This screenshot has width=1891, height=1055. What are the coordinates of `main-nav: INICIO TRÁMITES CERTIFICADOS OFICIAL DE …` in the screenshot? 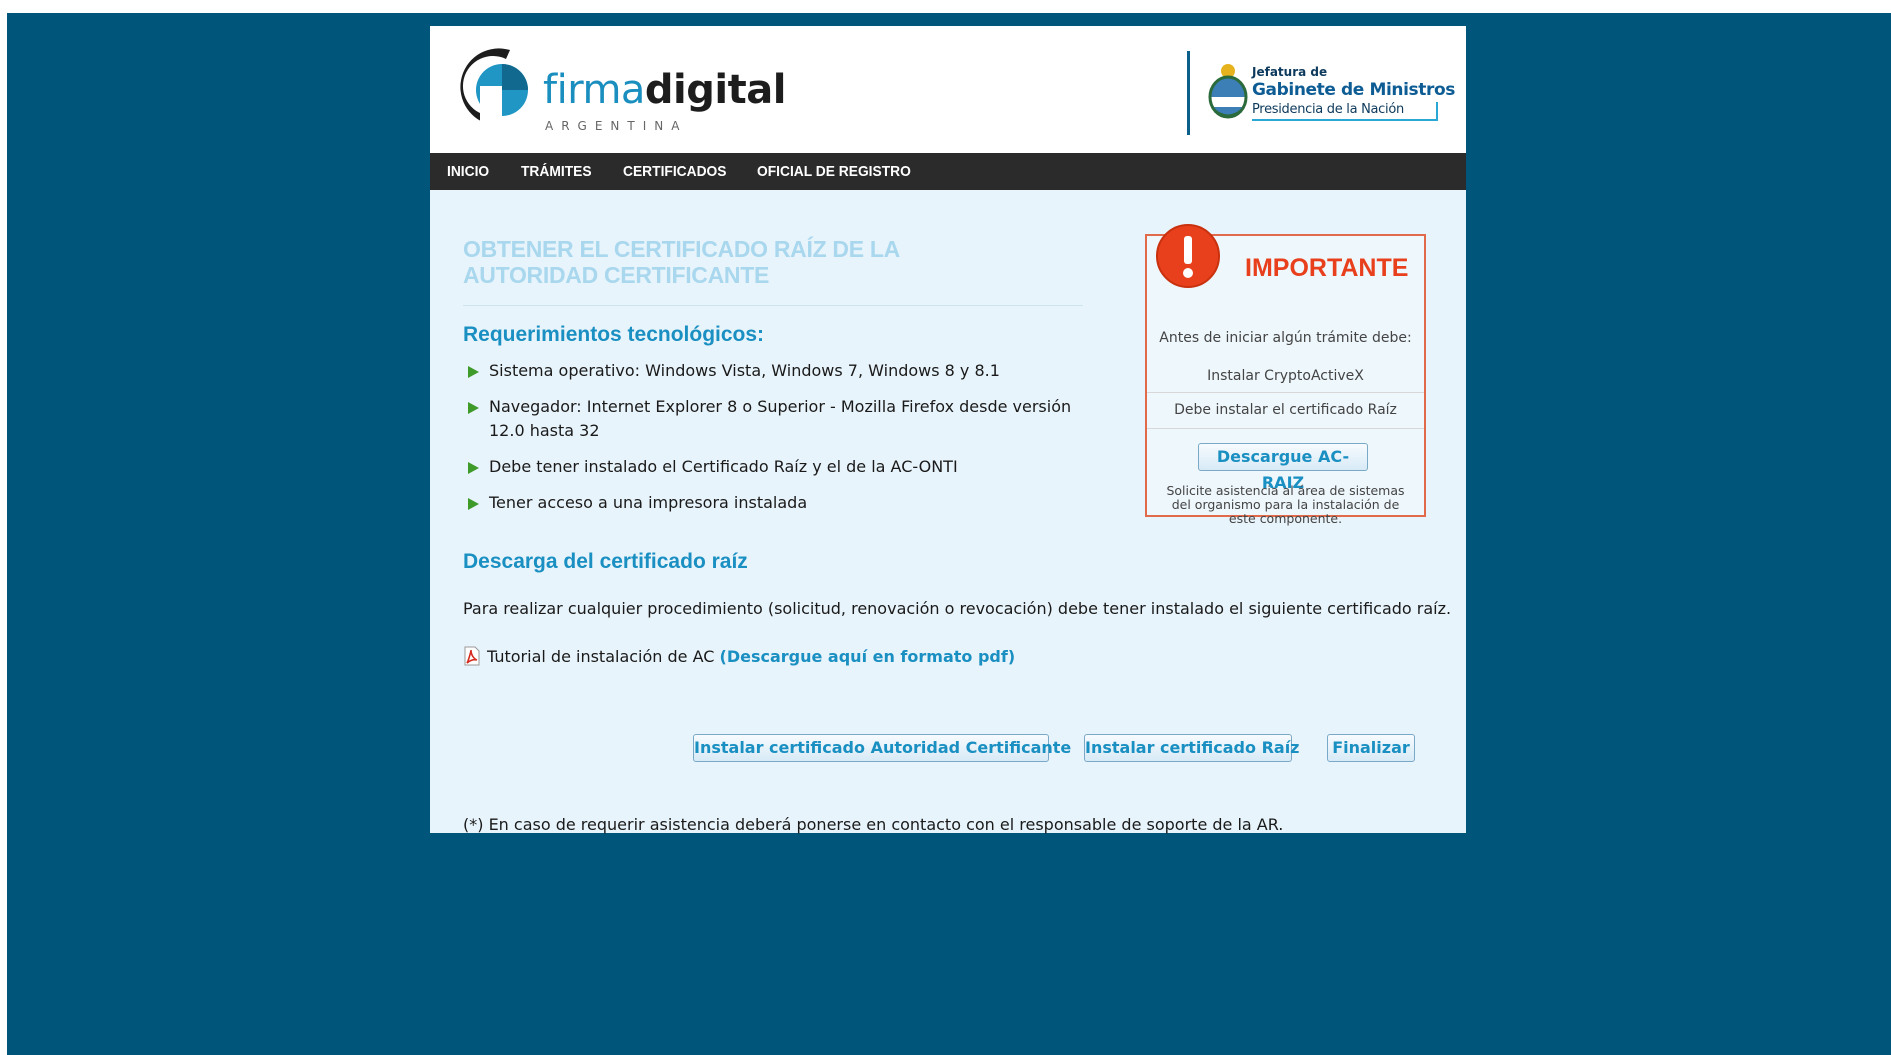 It's located at (948, 171).